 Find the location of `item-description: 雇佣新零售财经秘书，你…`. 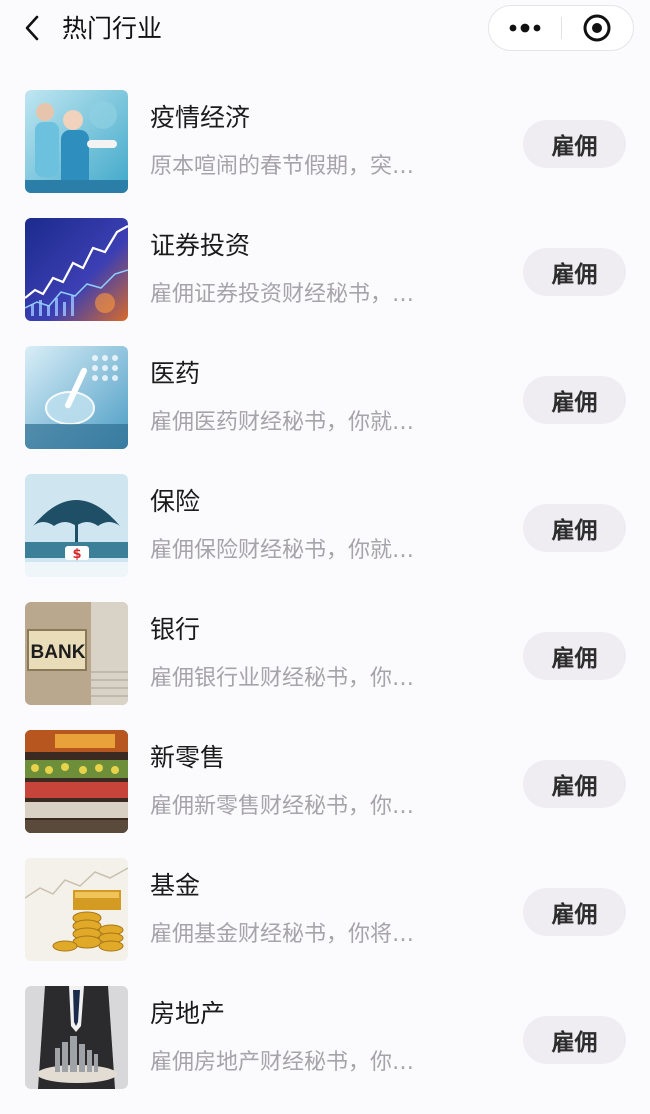

item-description: 雇佣新零售财经秘书，你… is located at coordinates (282, 806).